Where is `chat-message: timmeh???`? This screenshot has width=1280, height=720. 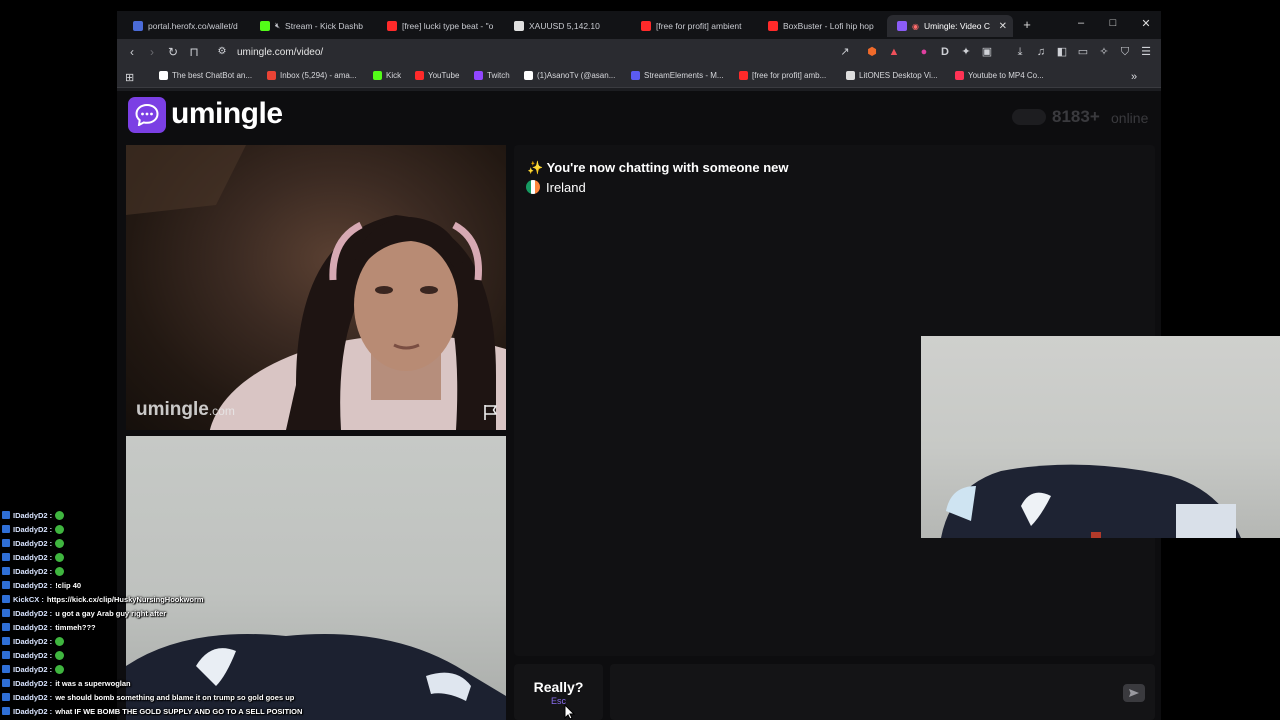 chat-message: timmeh??? is located at coordinates (75, 627).